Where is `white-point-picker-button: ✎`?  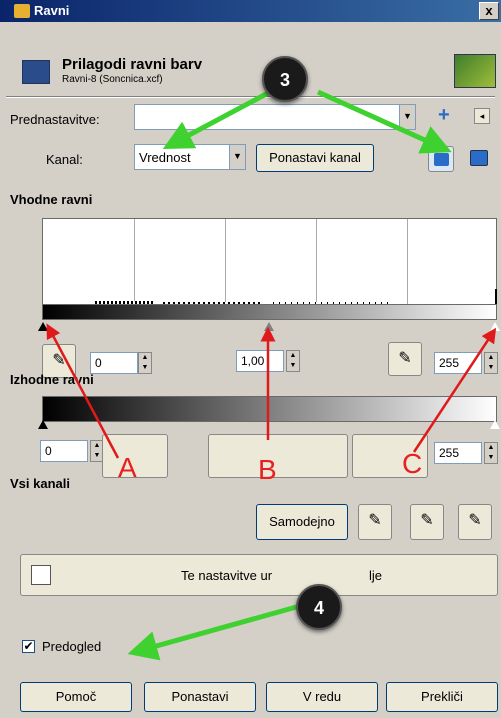 white-point-picker-button: ✎ is located at coordinates (405, 359).